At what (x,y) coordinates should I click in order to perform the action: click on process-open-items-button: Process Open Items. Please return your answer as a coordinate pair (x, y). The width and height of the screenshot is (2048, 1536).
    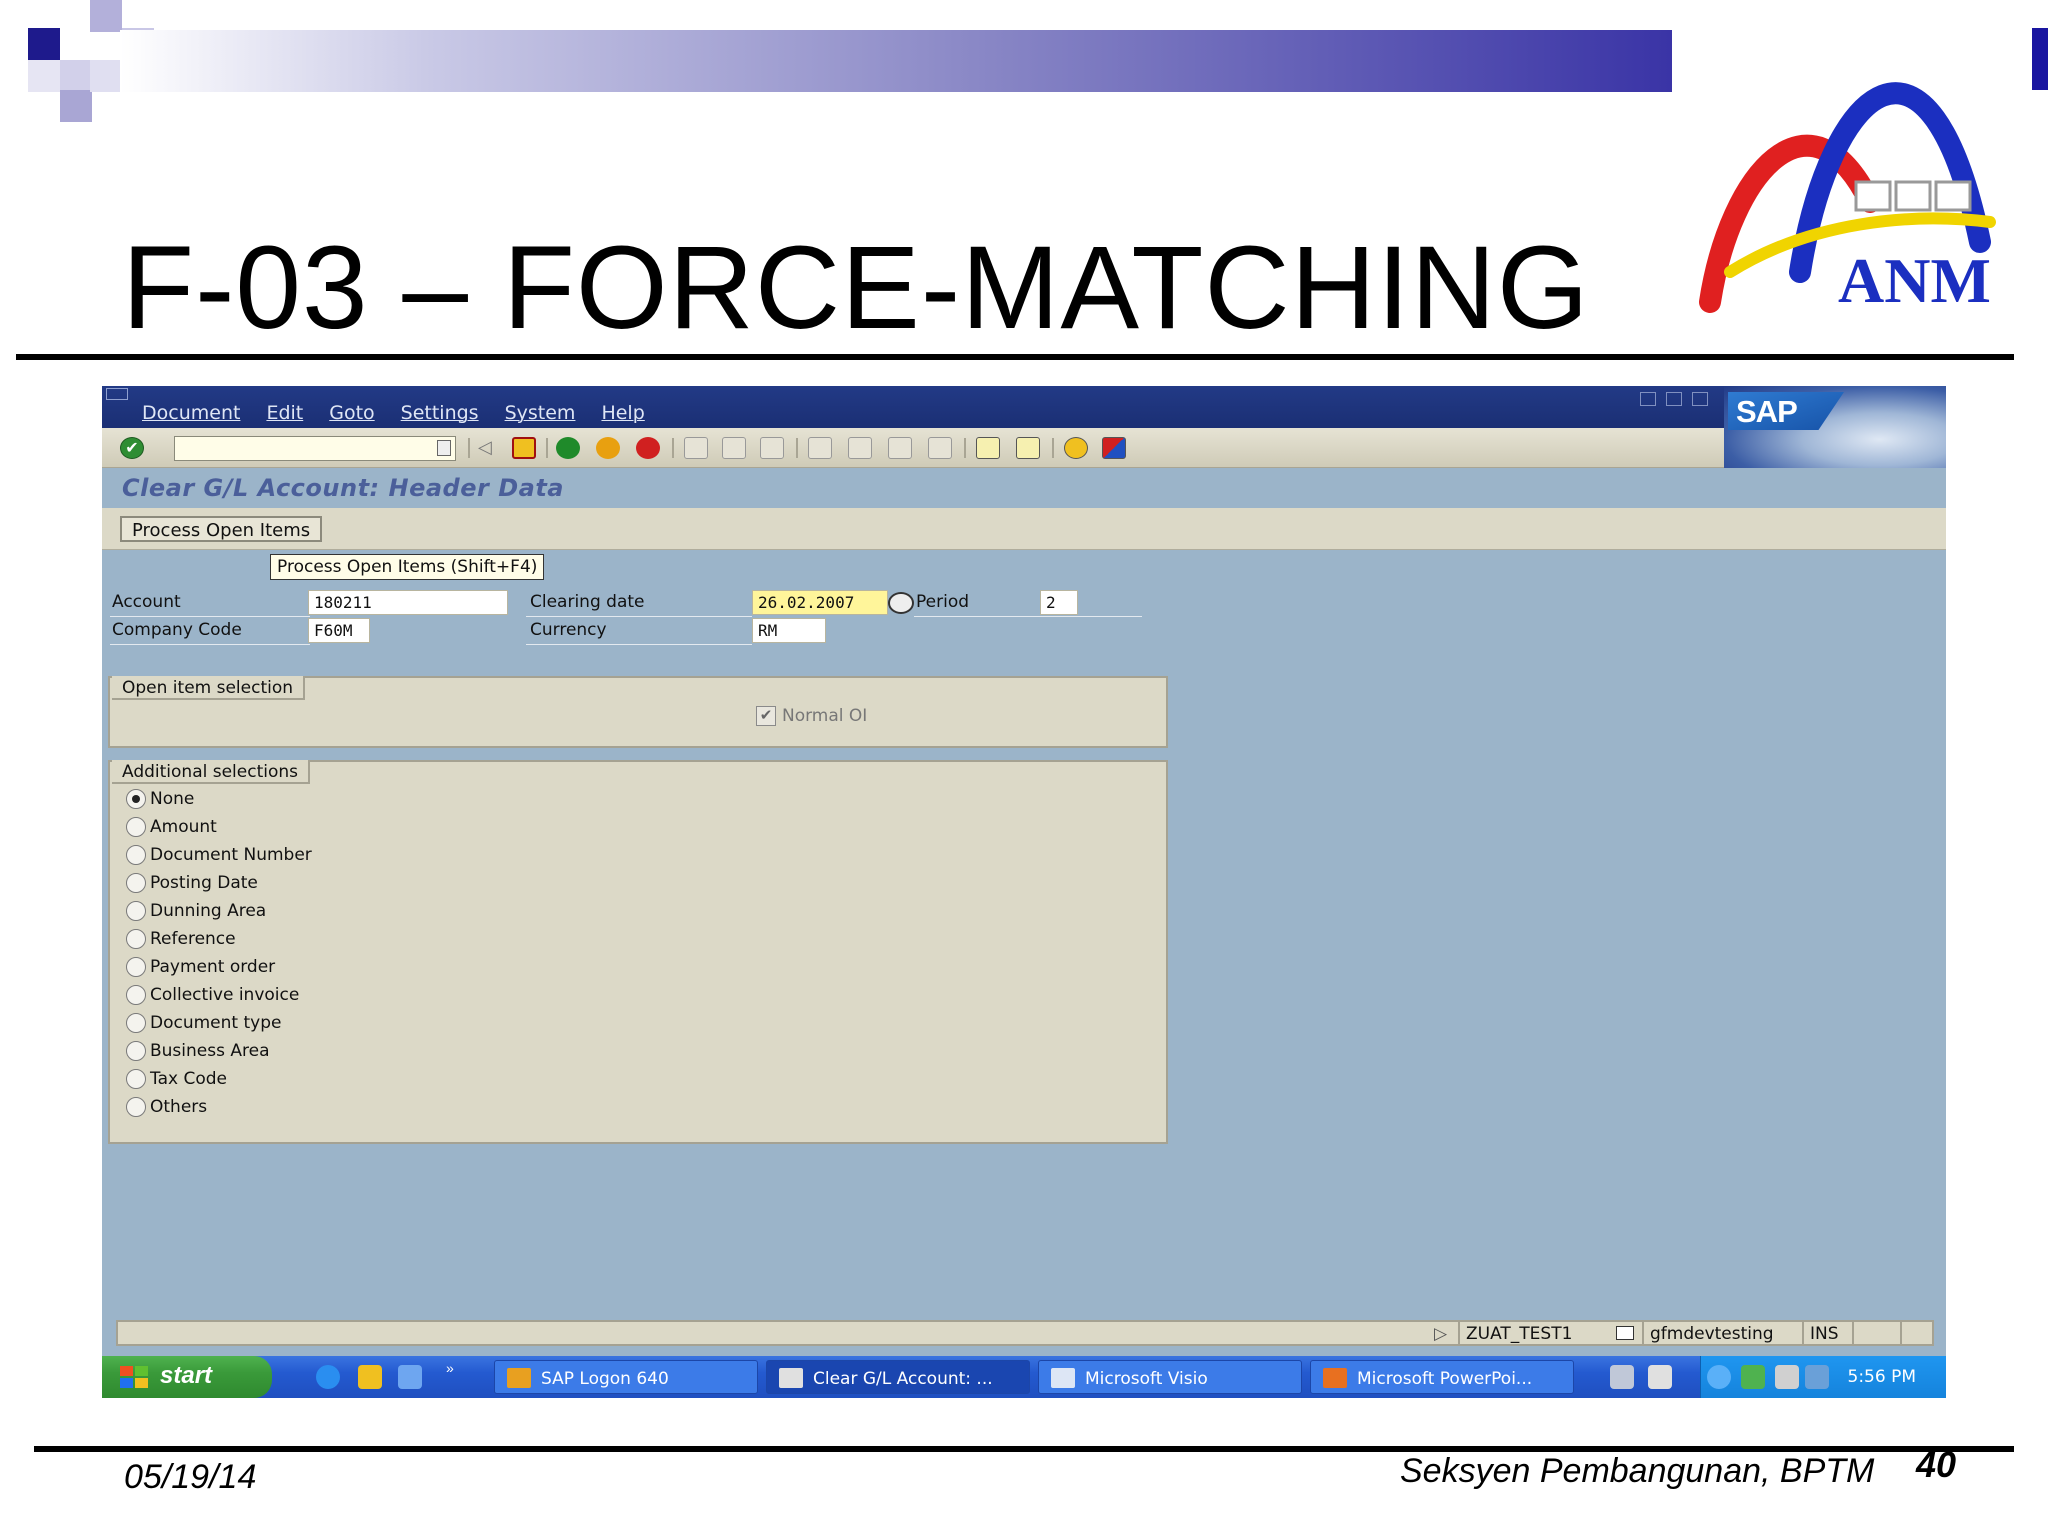
    Looking at the image, I should click on (221, 529).